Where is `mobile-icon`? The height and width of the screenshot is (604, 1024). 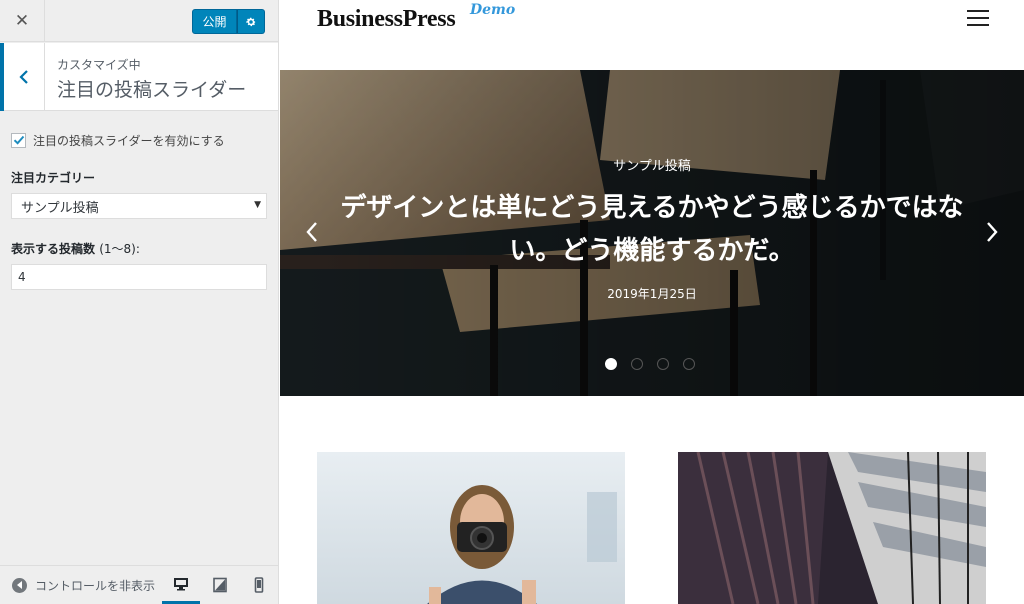
mobile-icon is located at coordinates (259, 585).